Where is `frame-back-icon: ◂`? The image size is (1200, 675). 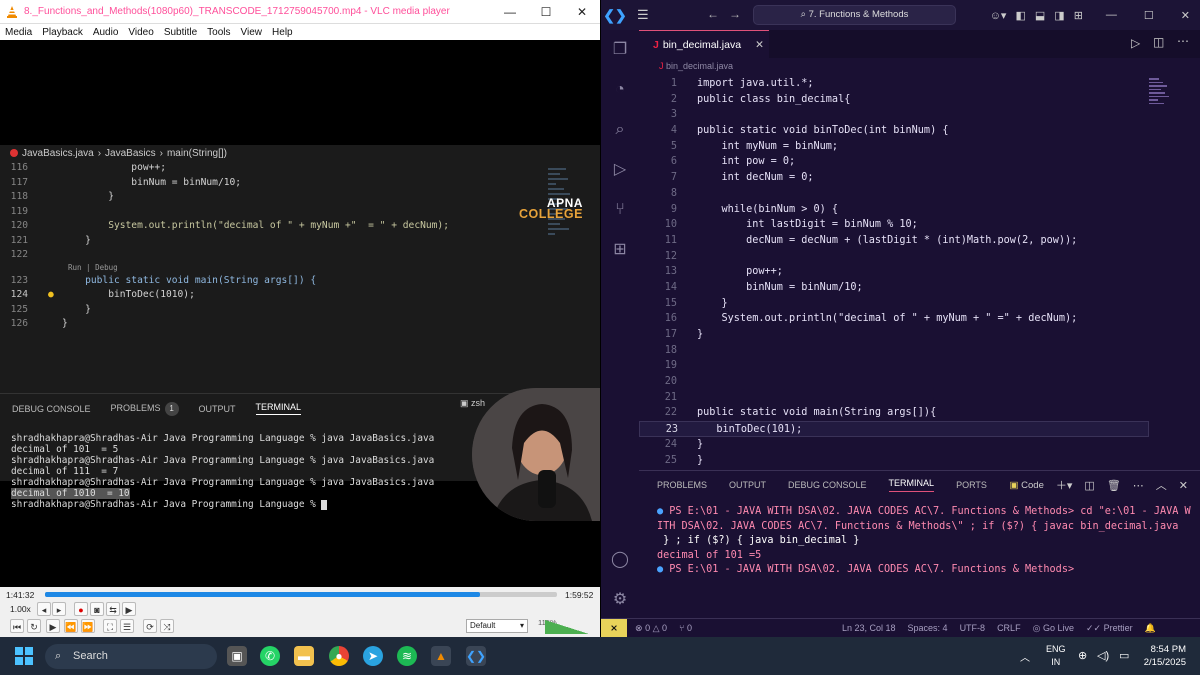 frame-back-icon: ◂ is located at coordinates (44, 609).